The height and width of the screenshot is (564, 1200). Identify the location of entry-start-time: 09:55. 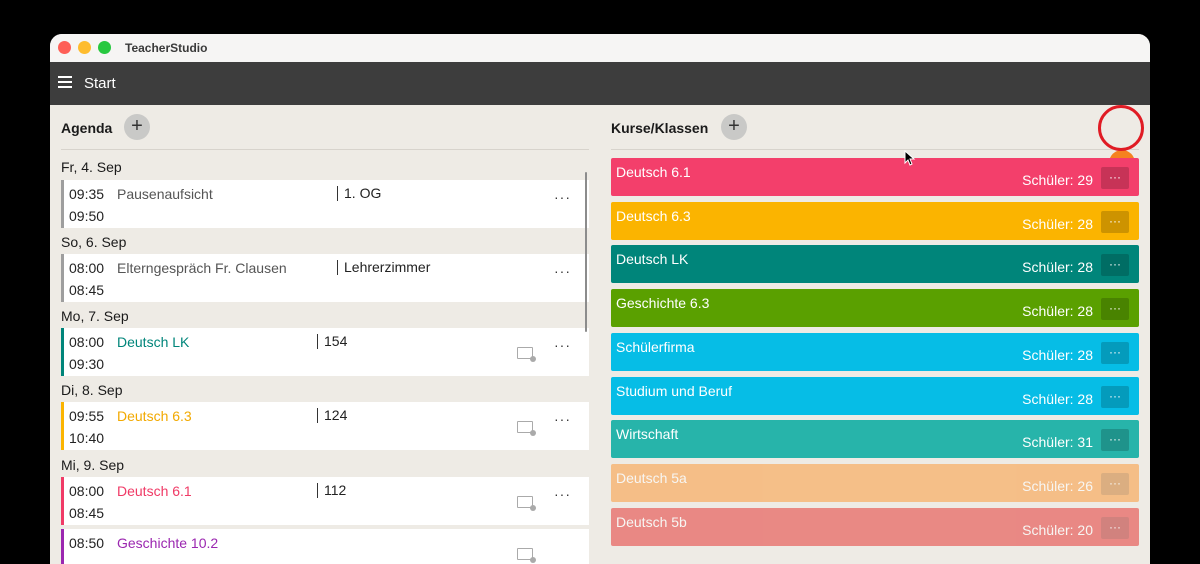
(87, 416).